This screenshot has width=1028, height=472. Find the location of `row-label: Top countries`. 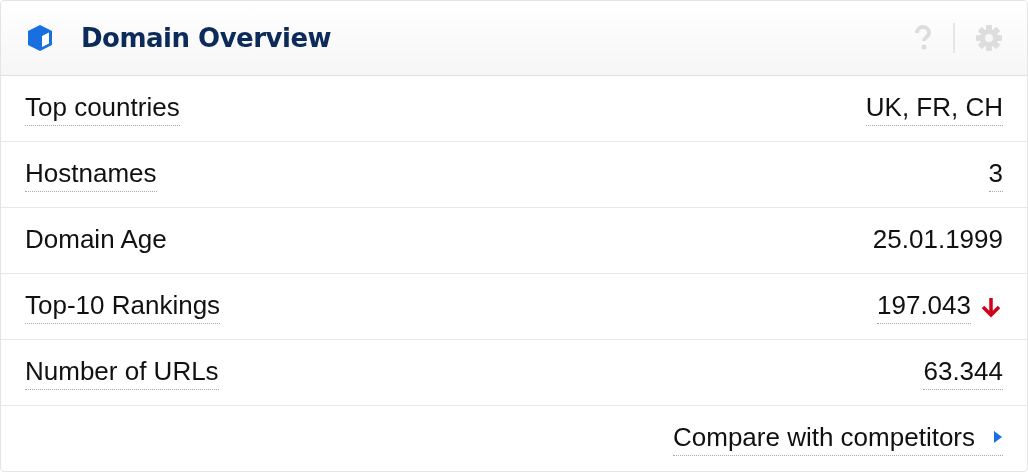

row-label: Top countries is located at coordinates (102, 108).